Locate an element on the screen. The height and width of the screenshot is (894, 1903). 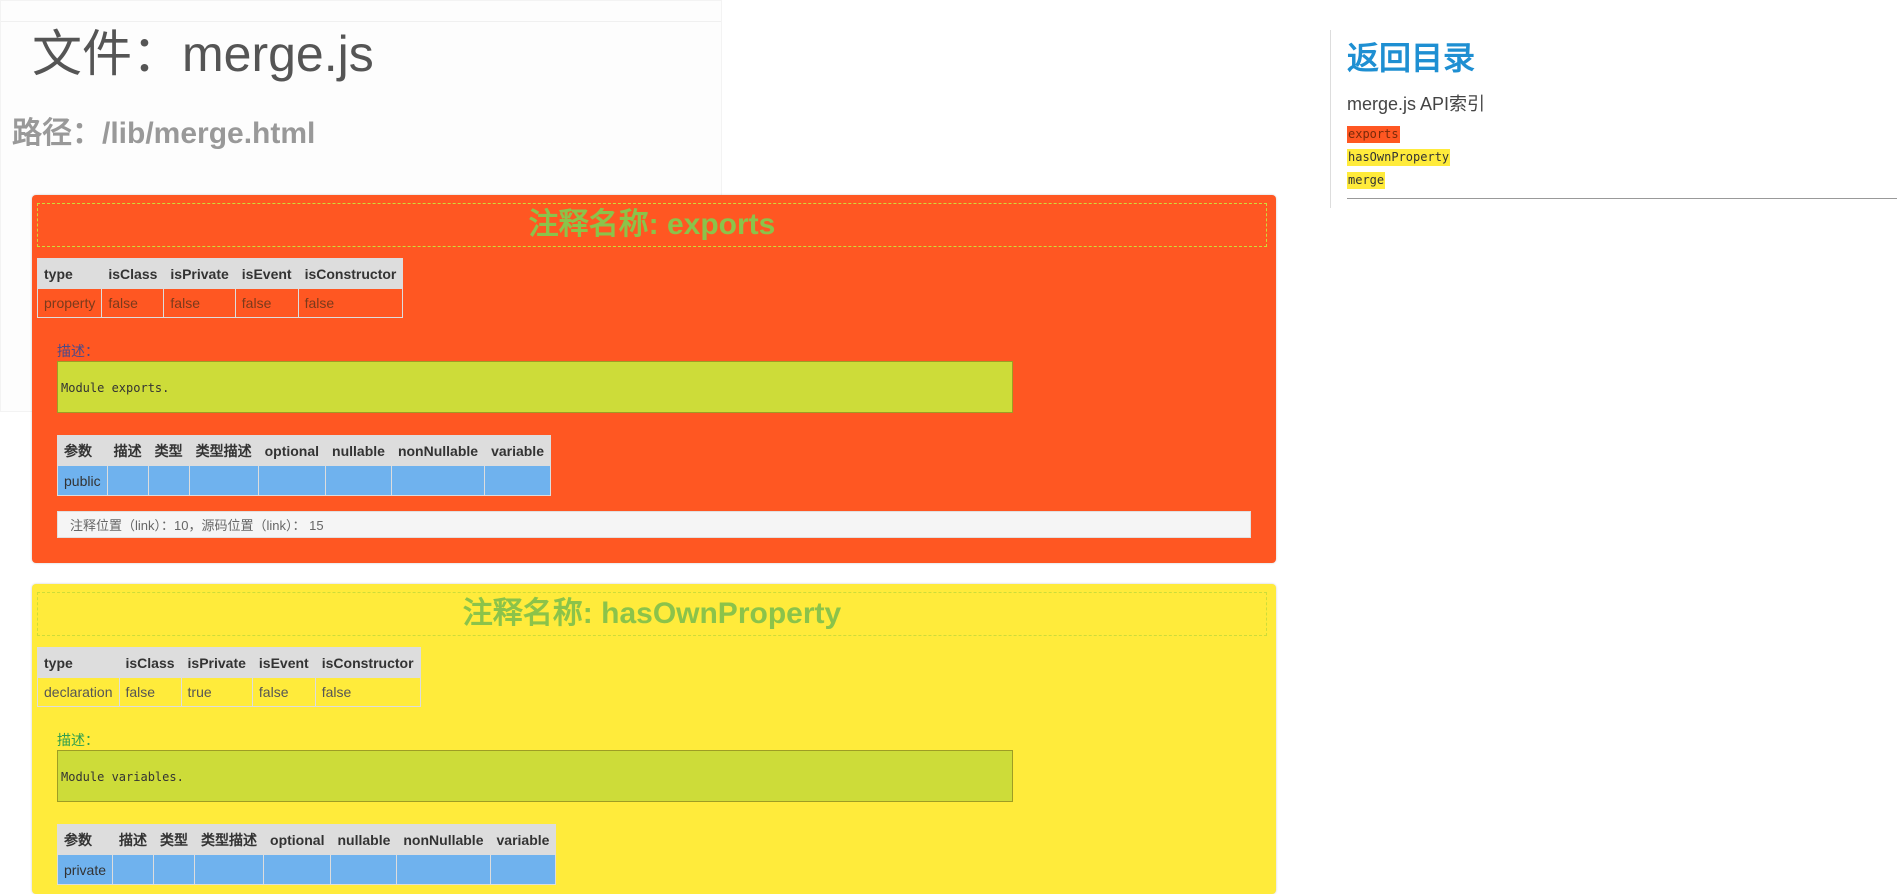
description-box: Module variables. is located at coordinates (535, 776).